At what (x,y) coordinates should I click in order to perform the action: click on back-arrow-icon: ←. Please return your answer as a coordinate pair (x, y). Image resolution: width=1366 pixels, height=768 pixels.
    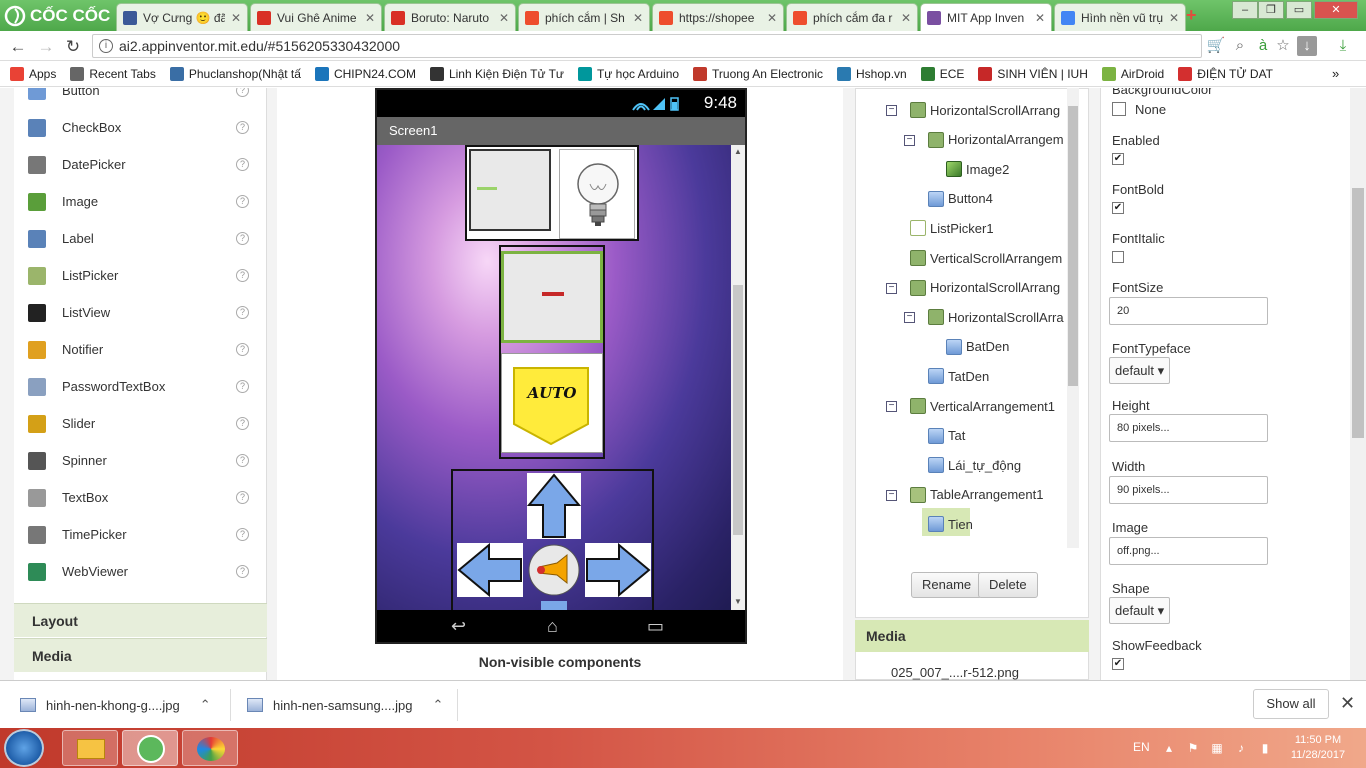
    Looking at the image, I should click on (18, 47).